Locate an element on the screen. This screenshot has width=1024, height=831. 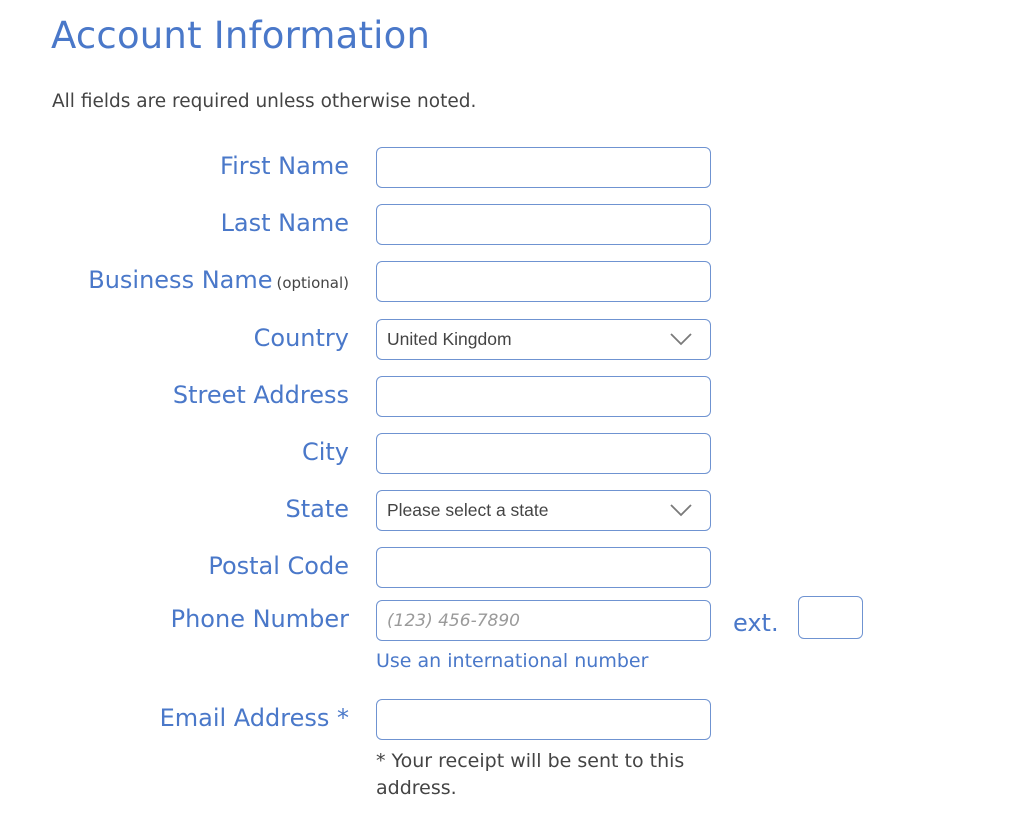
state-row: State Please select a state is located at coordinates (512, 511).